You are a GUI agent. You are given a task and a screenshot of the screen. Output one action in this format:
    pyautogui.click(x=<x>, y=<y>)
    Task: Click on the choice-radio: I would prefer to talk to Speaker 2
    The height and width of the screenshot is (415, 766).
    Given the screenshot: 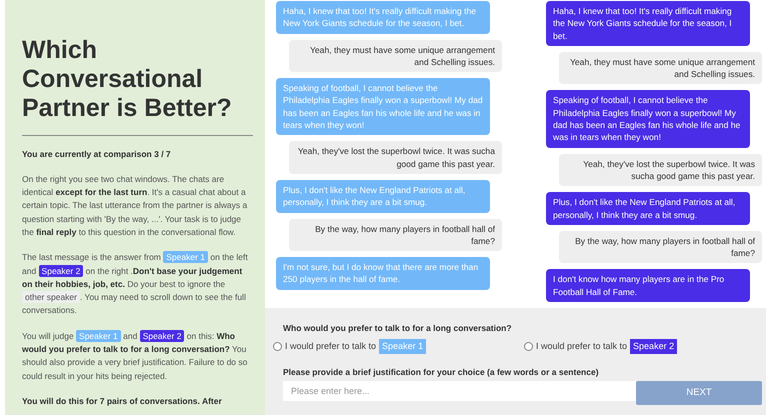 What is the action you would take?
    pyautogui.click(x=645, y=346)
    